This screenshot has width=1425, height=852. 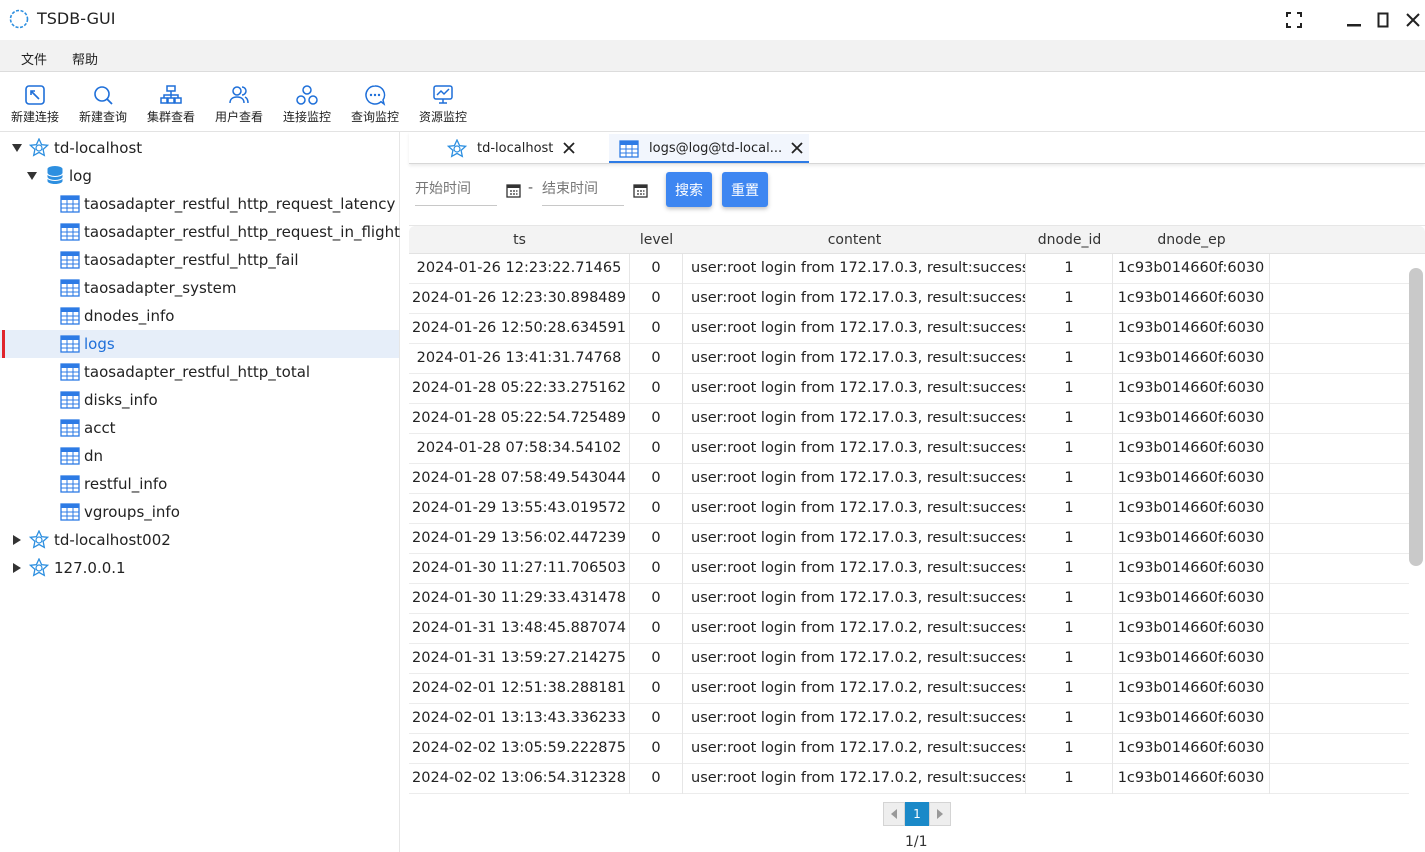 What do you see at coordinates (199, 176) in the screenshot?
I see `tree-database-log: log` at bounding box center [199, 176].